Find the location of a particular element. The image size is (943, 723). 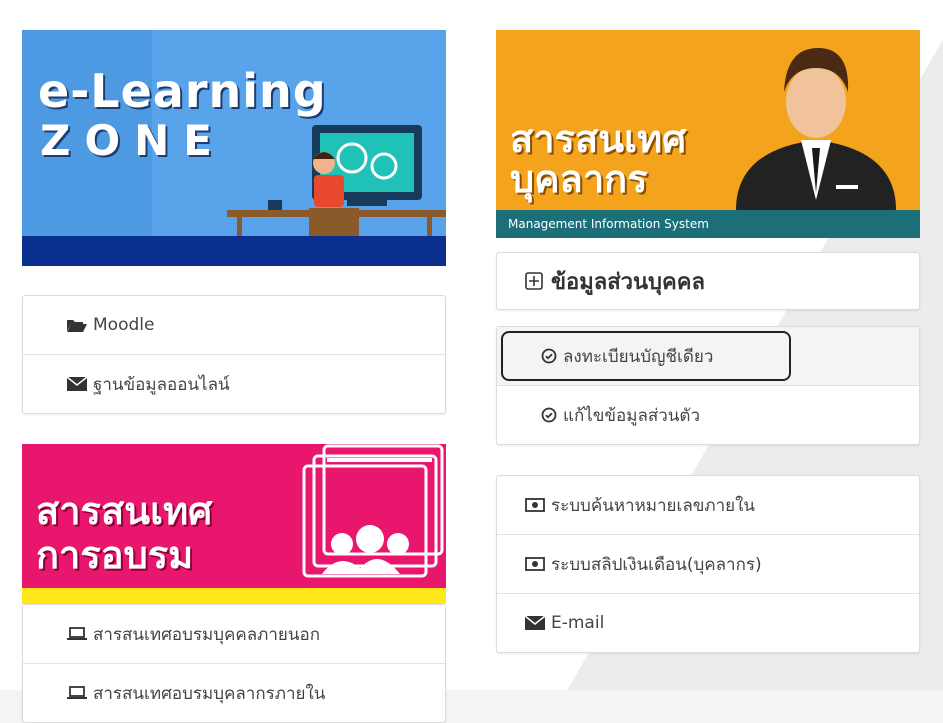

phone-extension-search-link: ระบบค้นหาหมายเลขภายใน is located at coordinates (708, 505).